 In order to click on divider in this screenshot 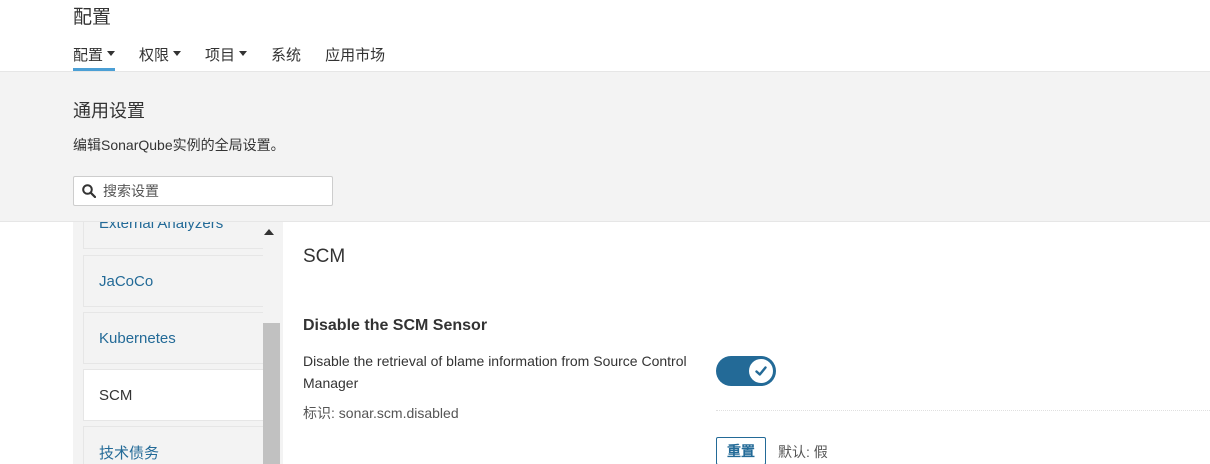, I will do `click(963, 410)`.